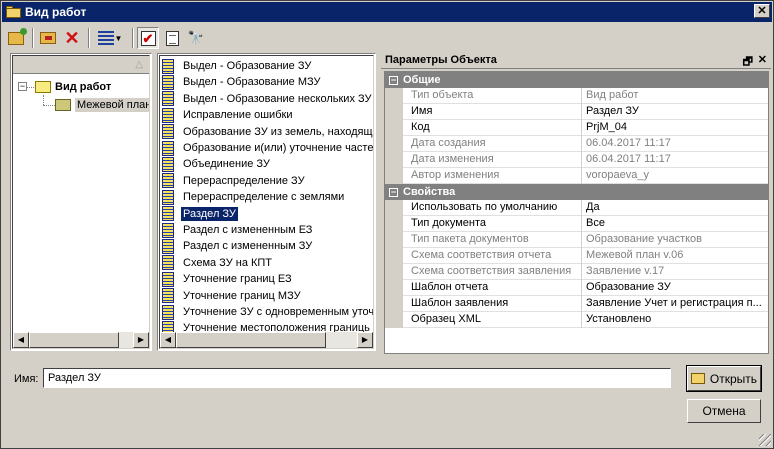 The height and width of the screenshot is (449, 774). Describe the element at coordinates (81, 65) in the screenshot. I see `tree-header: △` at that location.